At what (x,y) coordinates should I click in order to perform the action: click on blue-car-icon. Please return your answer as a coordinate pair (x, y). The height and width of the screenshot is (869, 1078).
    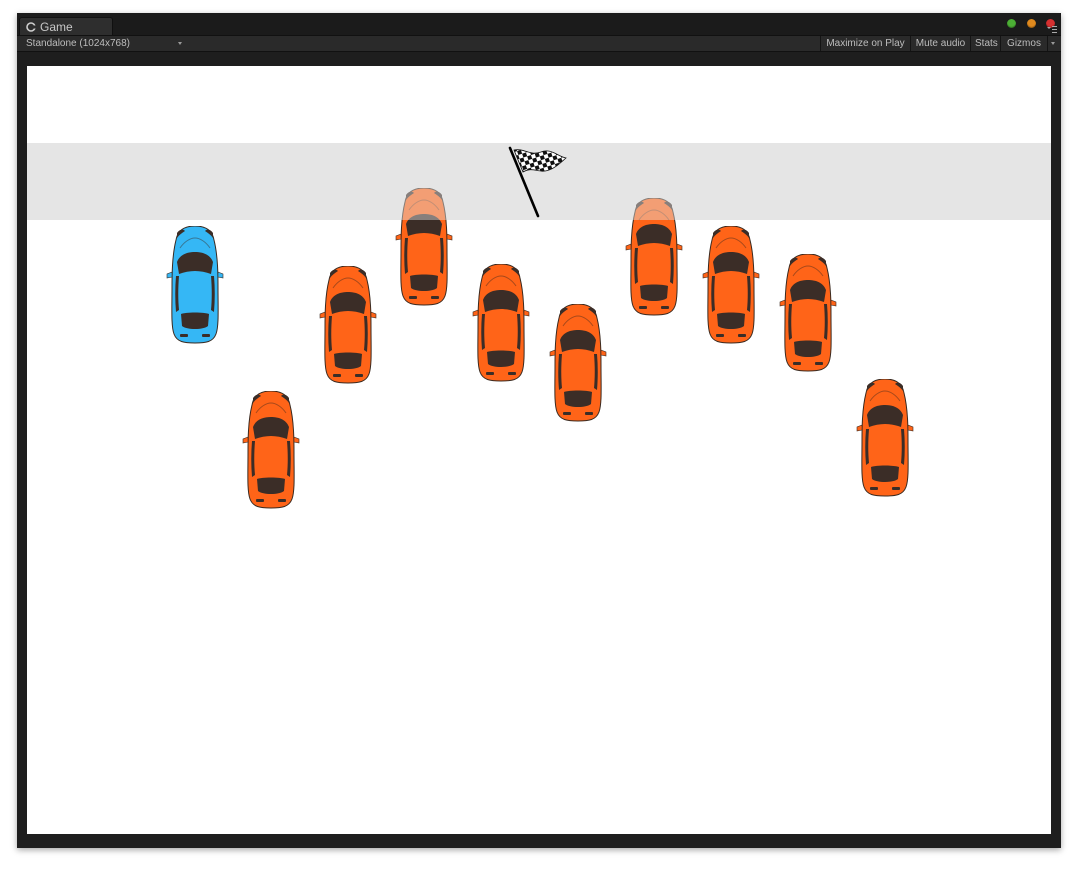
    Looking at the image, I should click on (195, 285).